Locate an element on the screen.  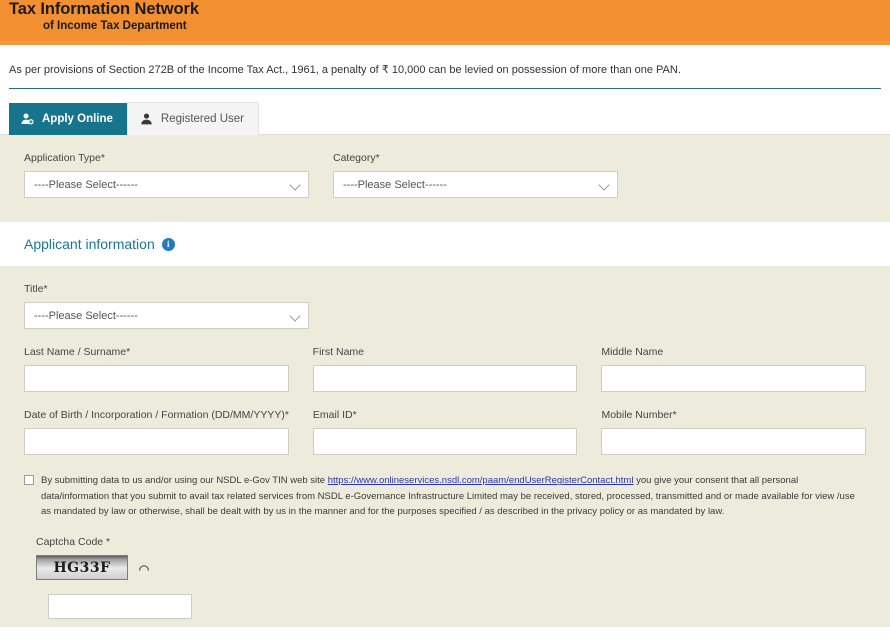
category-group: Category* ----Please Select------ is located at coordinates (475, 175).